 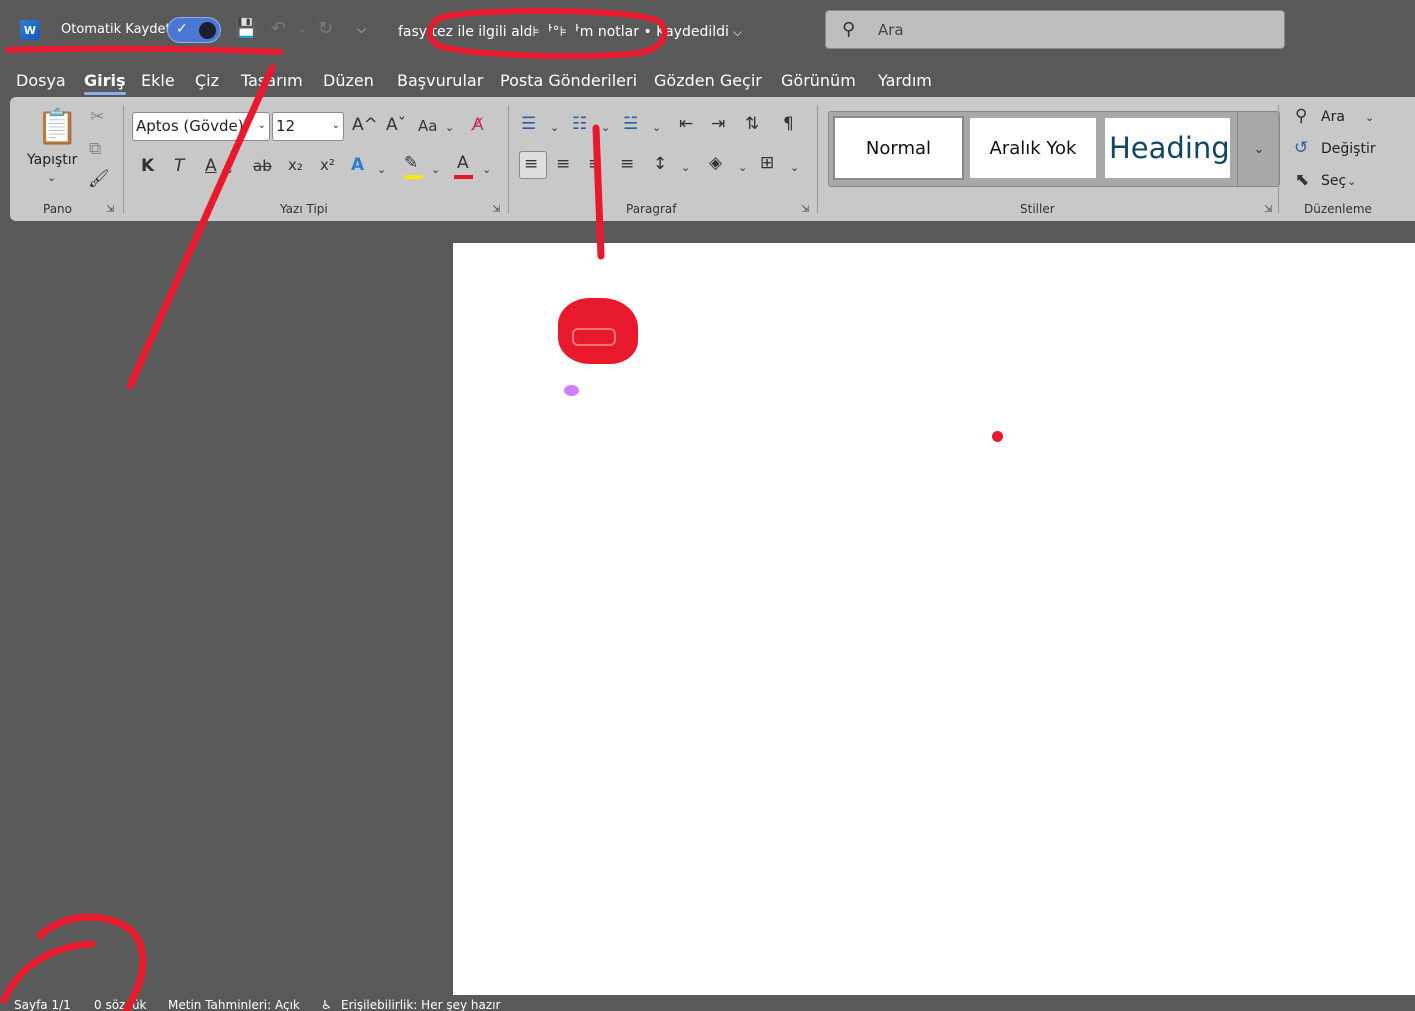 I want to click on font-color-icon: A, so click(x=463, y=163).